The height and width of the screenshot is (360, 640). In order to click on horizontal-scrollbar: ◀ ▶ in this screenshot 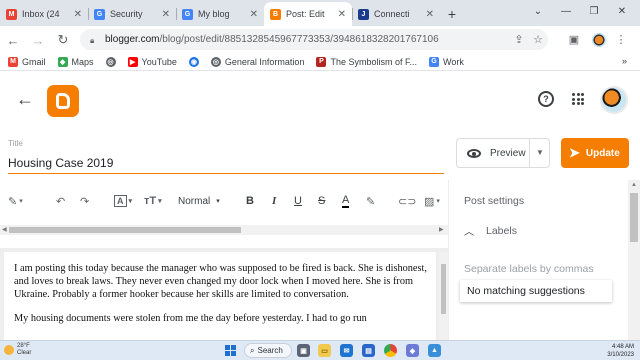, I will do `click(224, 230)`.